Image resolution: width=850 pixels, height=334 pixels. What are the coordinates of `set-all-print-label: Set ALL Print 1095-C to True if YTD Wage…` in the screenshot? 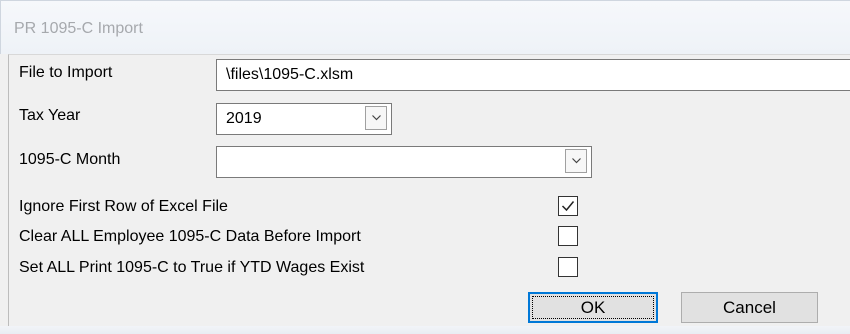 It's located at (192, 267).